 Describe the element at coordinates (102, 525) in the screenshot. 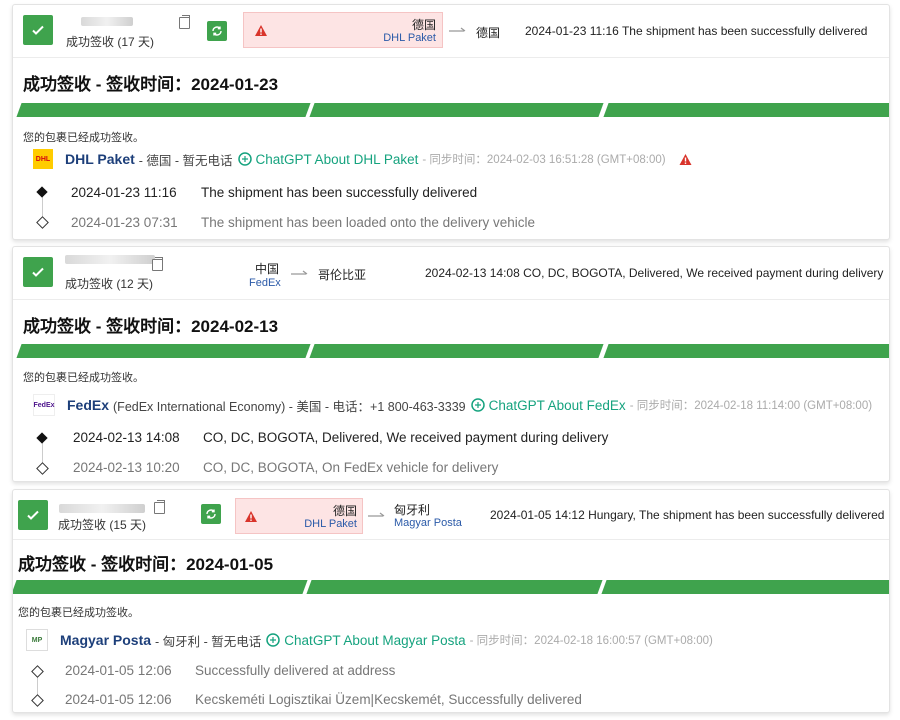

I see `status-short: 成功签收 (15 天)` at that location.